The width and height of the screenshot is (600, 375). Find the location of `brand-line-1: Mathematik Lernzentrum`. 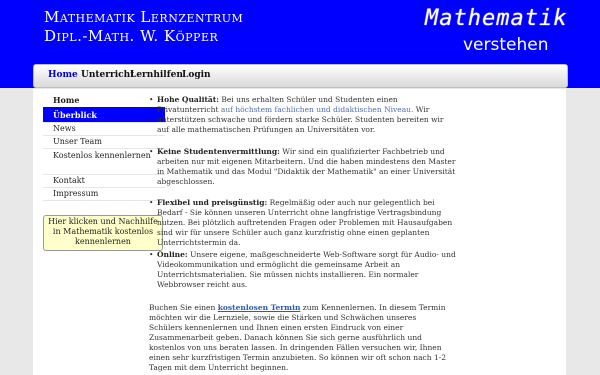

brand-line-1: Mathematik Lernzentrum is located at coordinates (143, 17).